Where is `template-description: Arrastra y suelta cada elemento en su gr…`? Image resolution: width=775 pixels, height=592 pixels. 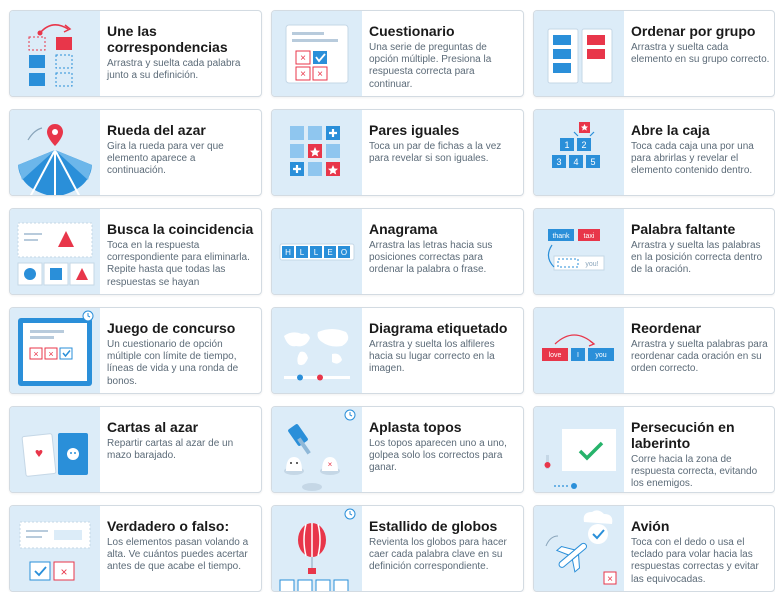
template-description: Arrastra y suelta cada elemento en su gr… is located at coordinates (700, 54).